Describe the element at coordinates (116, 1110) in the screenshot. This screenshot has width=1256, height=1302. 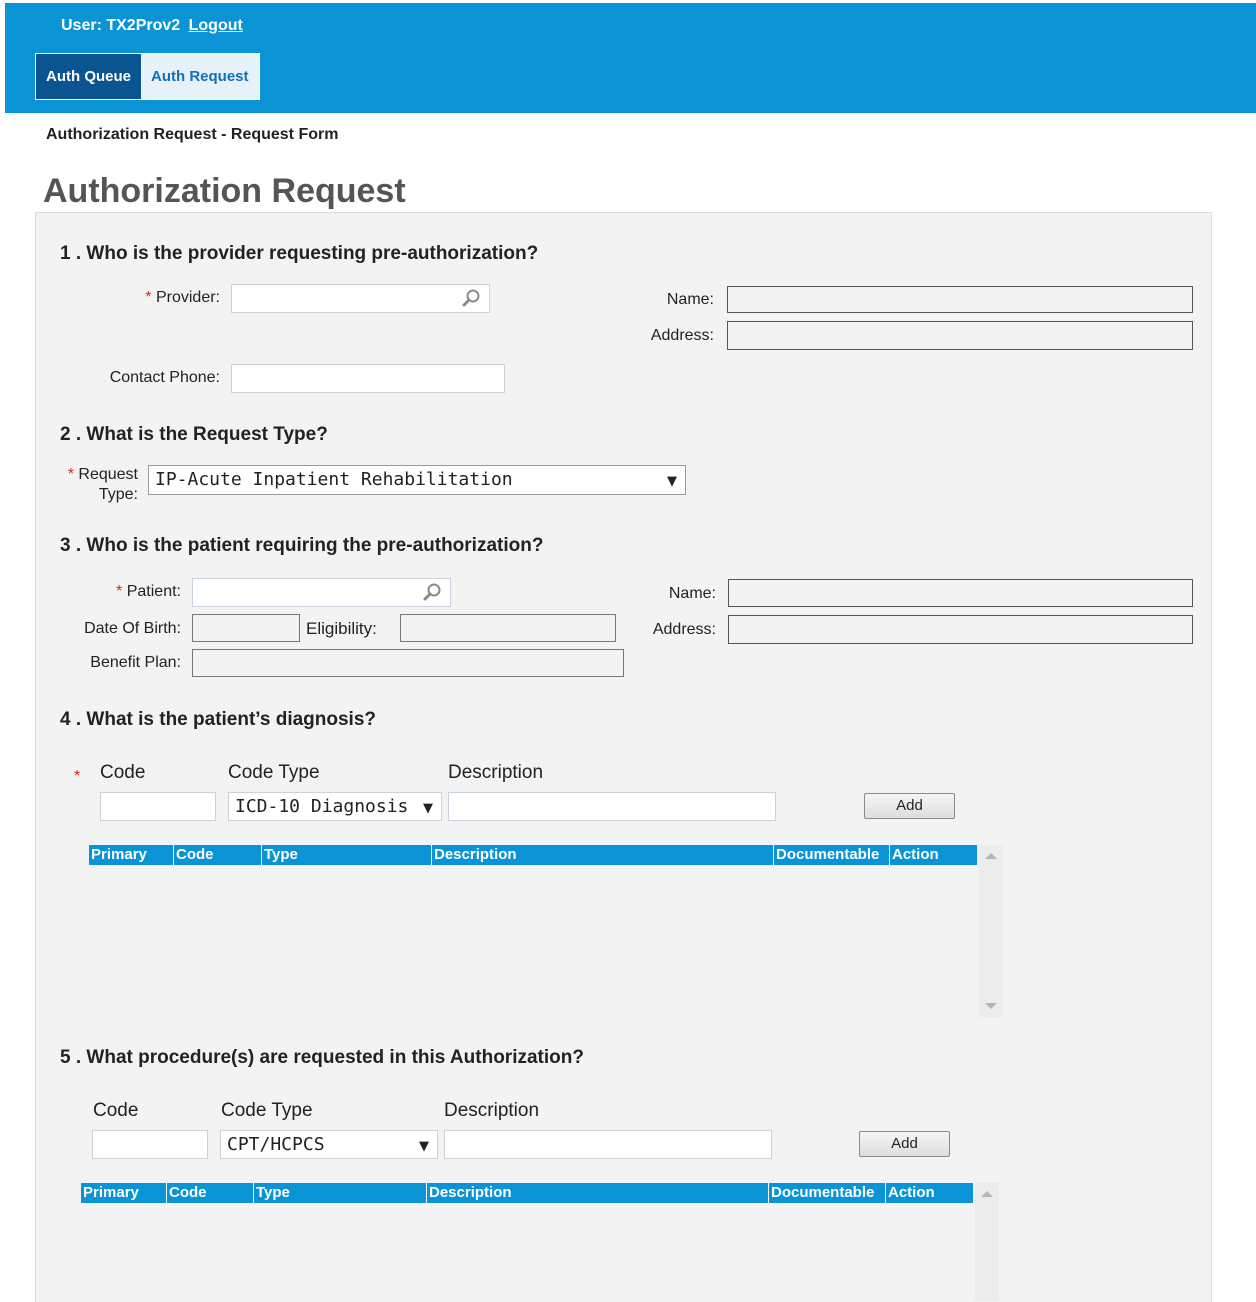
I see `proc-code-header: Code` at that location.